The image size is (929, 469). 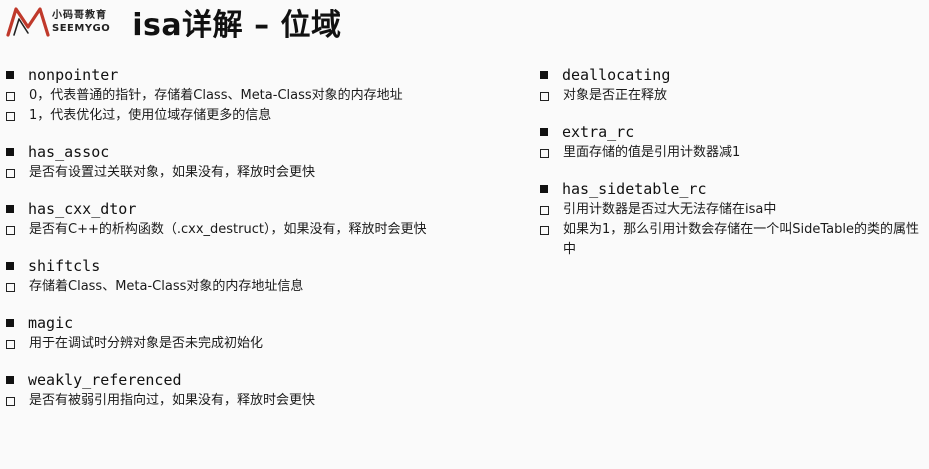 What do you see at coordinates (634, 189) in the screenshot?
I see `field-name: has_sidetable_rc` at bounding box center [634, 189].